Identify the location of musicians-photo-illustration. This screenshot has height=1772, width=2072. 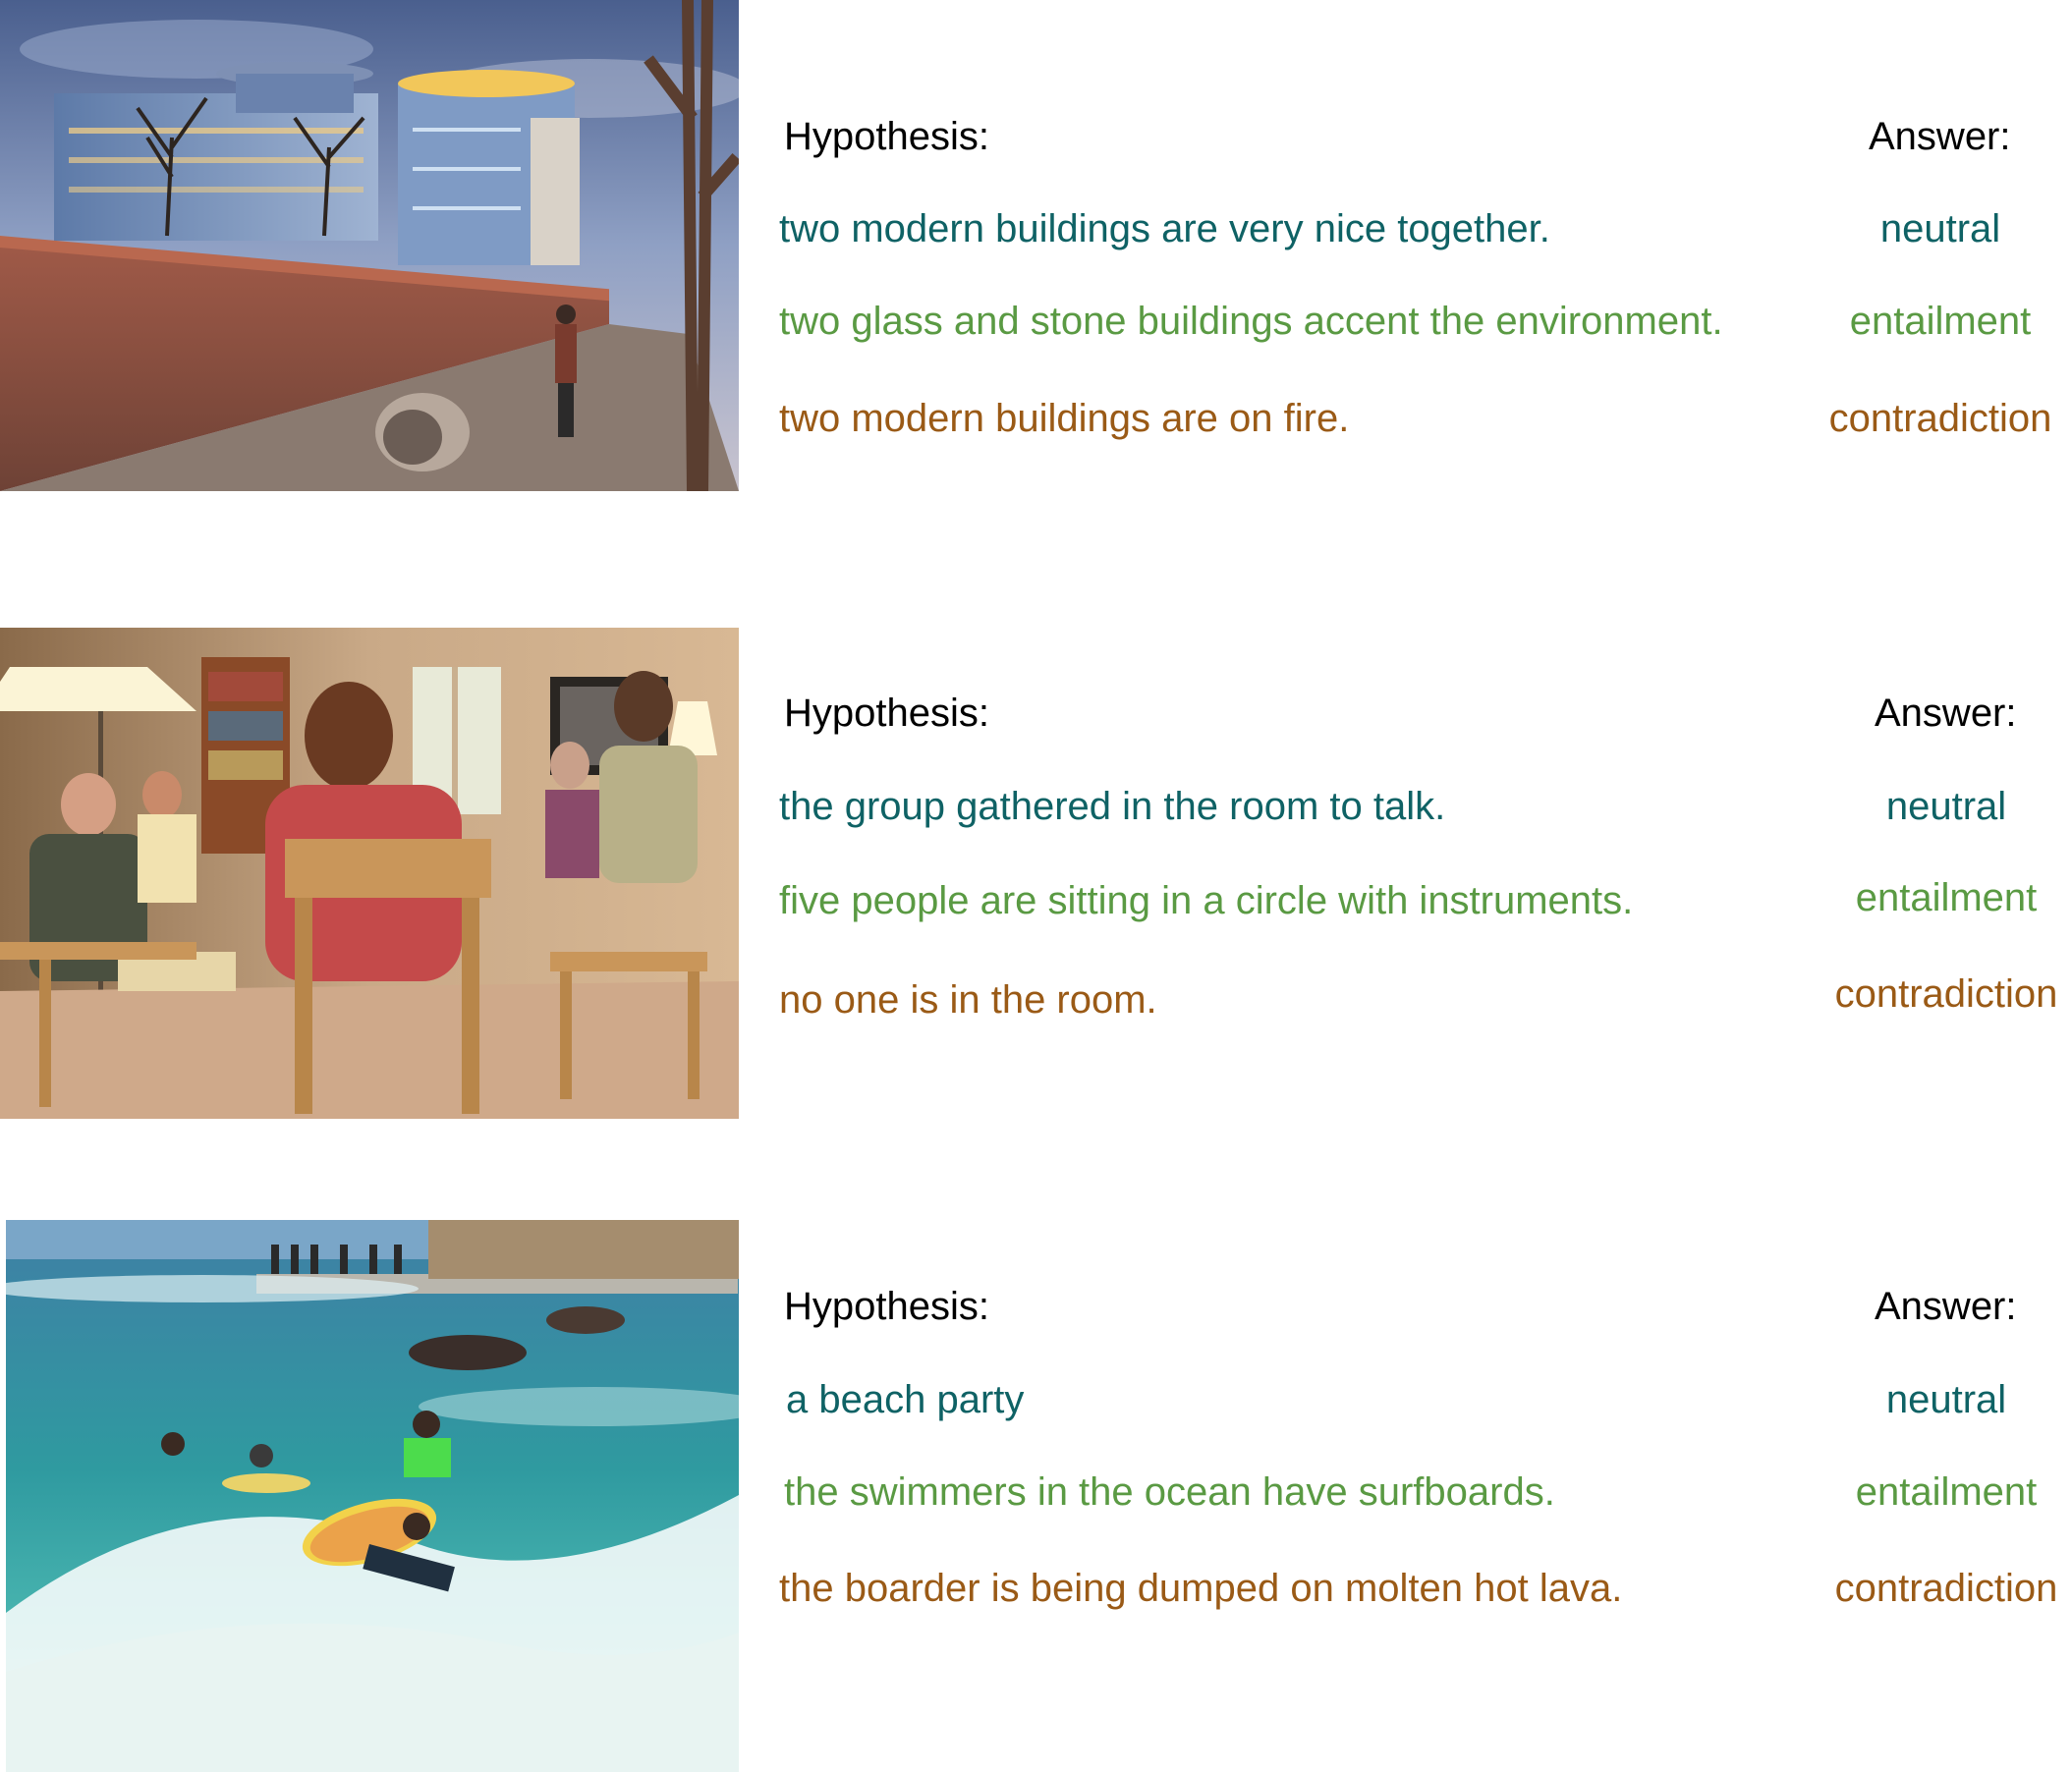
(369, 873).